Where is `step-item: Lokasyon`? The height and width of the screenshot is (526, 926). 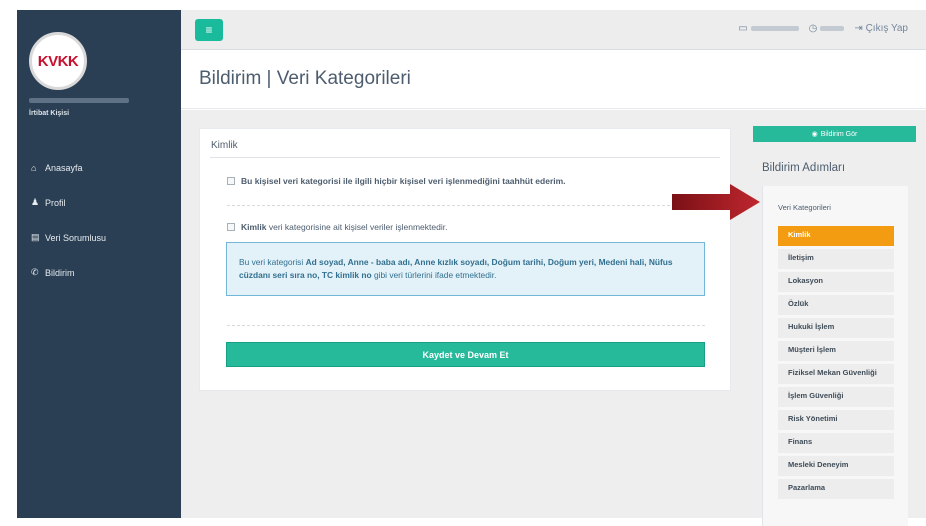 step-item: Lokasyon is located at coordinates (836, 282).